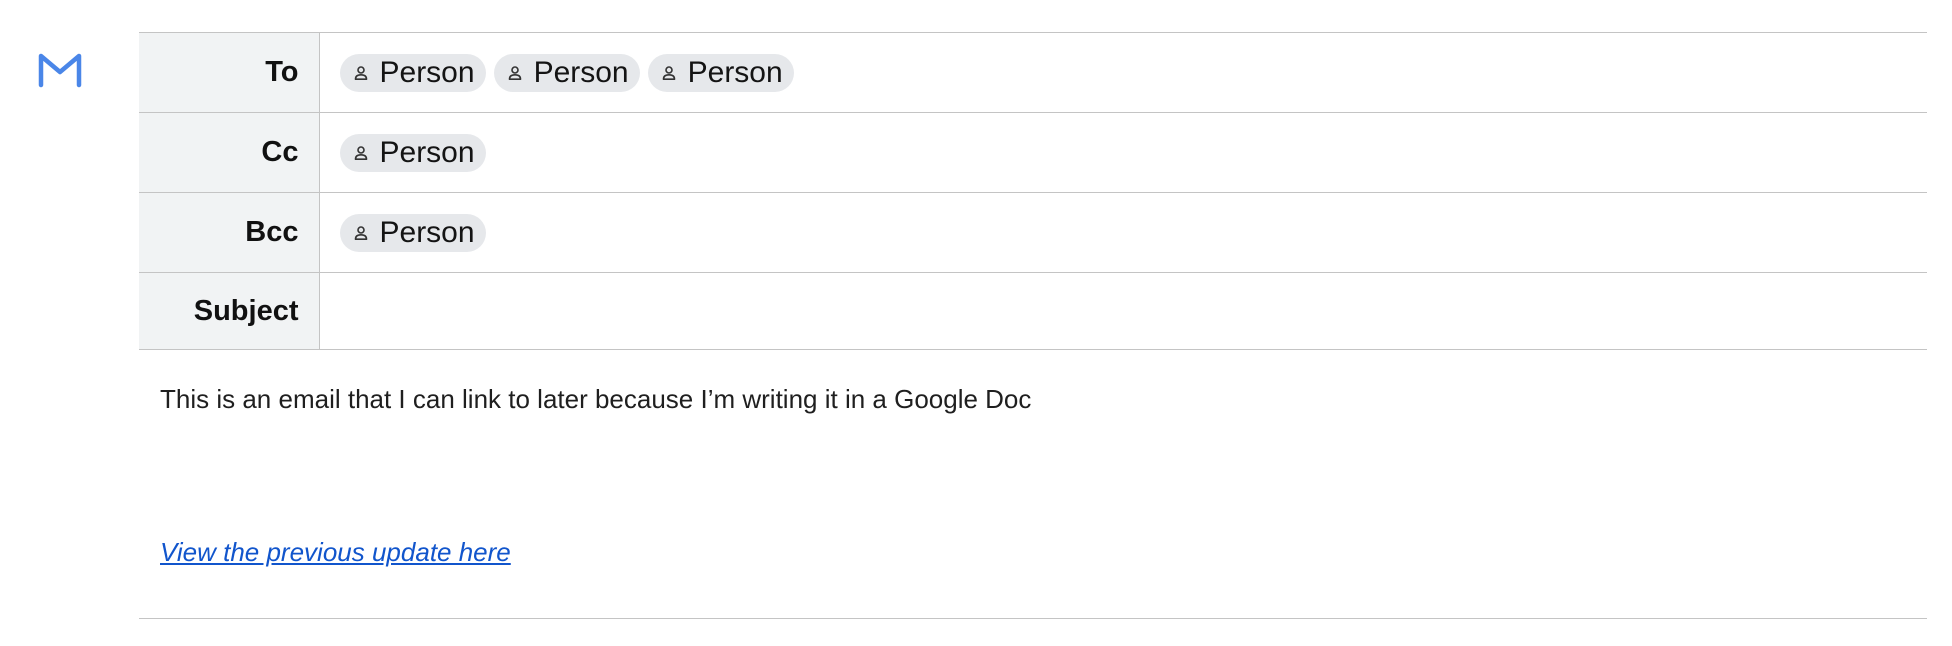 The width and height of the screenshot is (1952, 646). Describe the element at coordinates (229, 232) in the screenshot. I see `bcc-label: Bcc` at that location.